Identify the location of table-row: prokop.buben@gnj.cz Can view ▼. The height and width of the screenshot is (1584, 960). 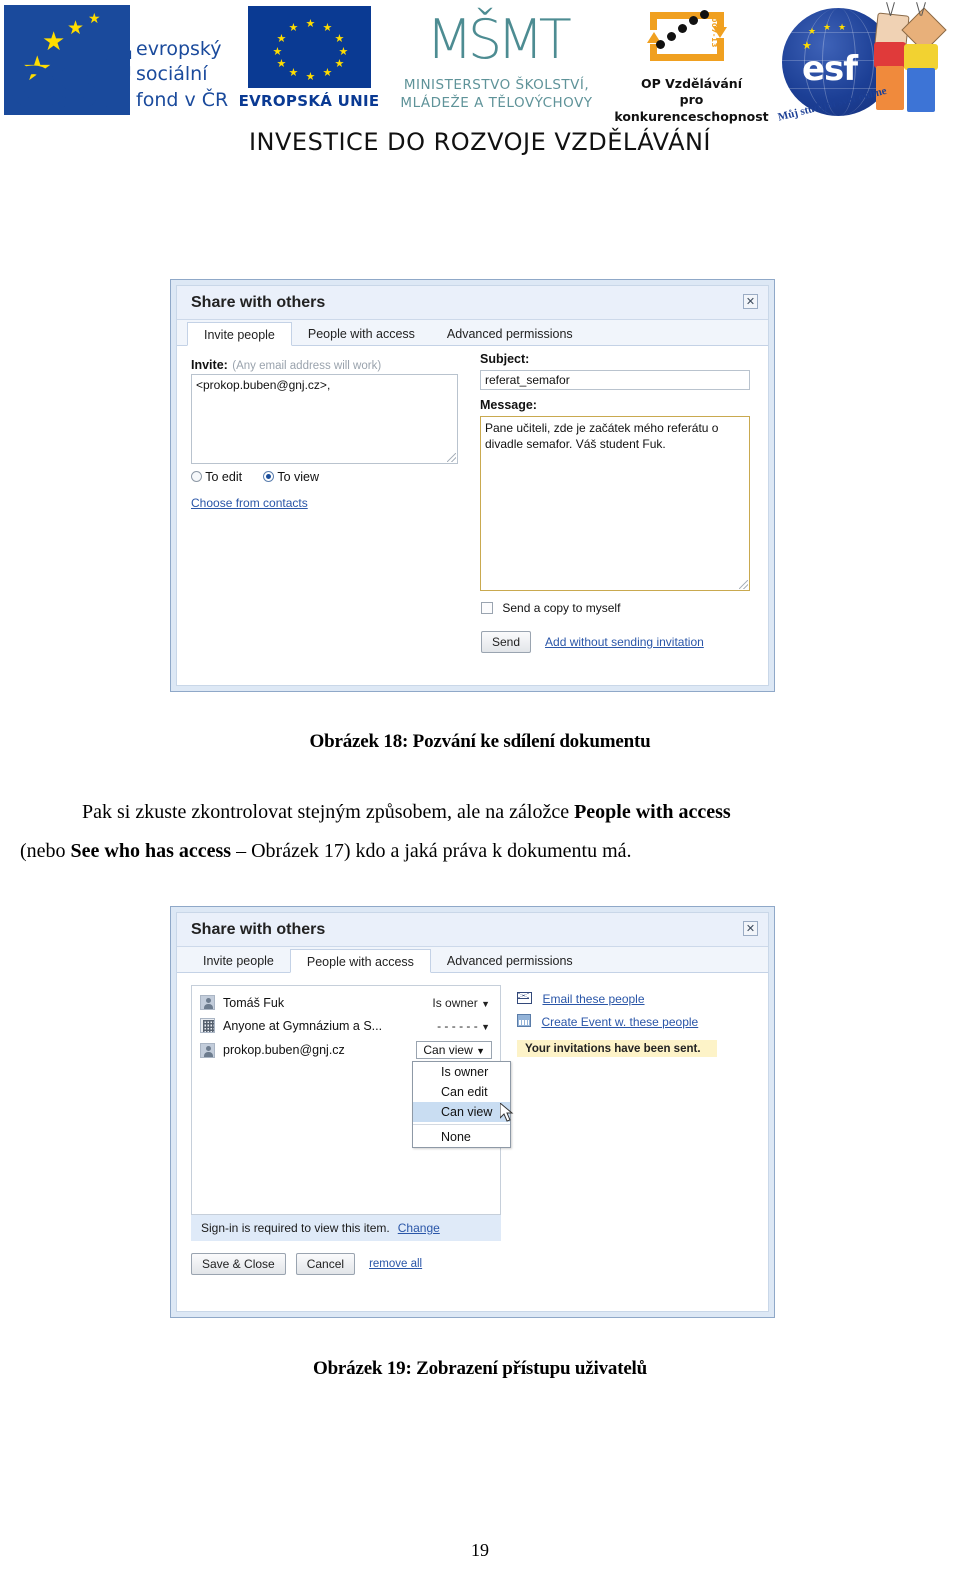
(346, 1050).